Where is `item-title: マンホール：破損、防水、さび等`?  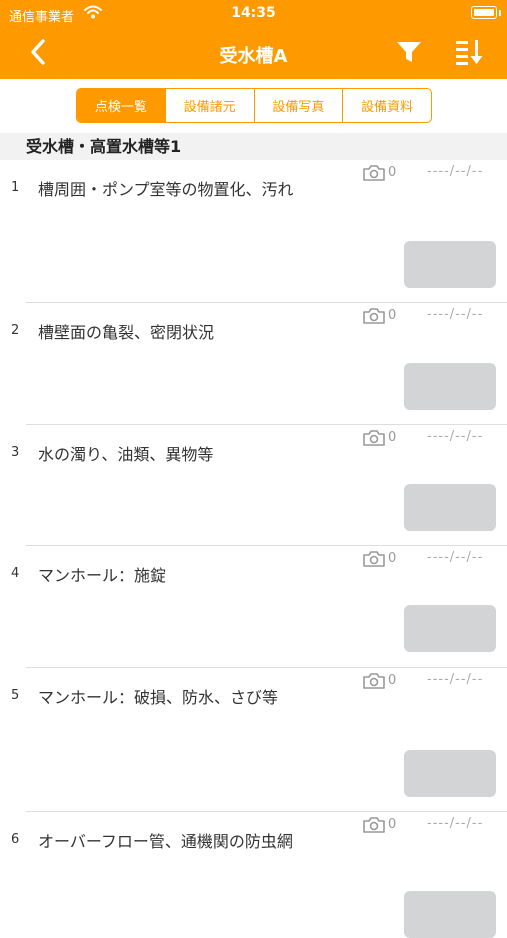 item-title: マンホール：破損、防水、さび等 is located at coordinates (158, 697).